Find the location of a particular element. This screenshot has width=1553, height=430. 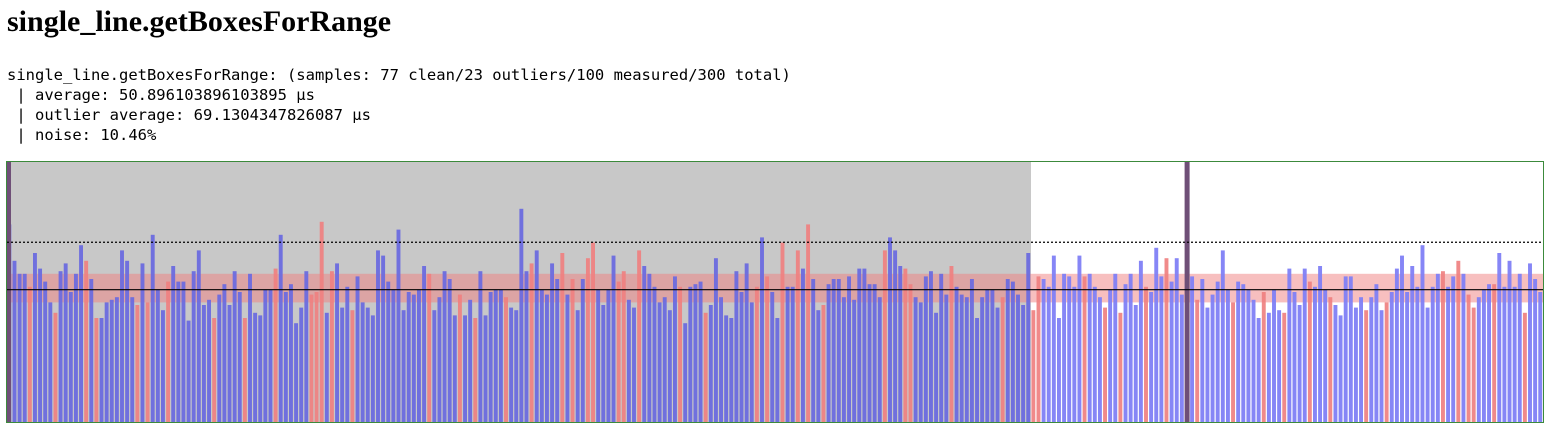

stats-outlier-average-line: | outlier average: 69.1304347826087 µs is located at coordinates (189, 115).